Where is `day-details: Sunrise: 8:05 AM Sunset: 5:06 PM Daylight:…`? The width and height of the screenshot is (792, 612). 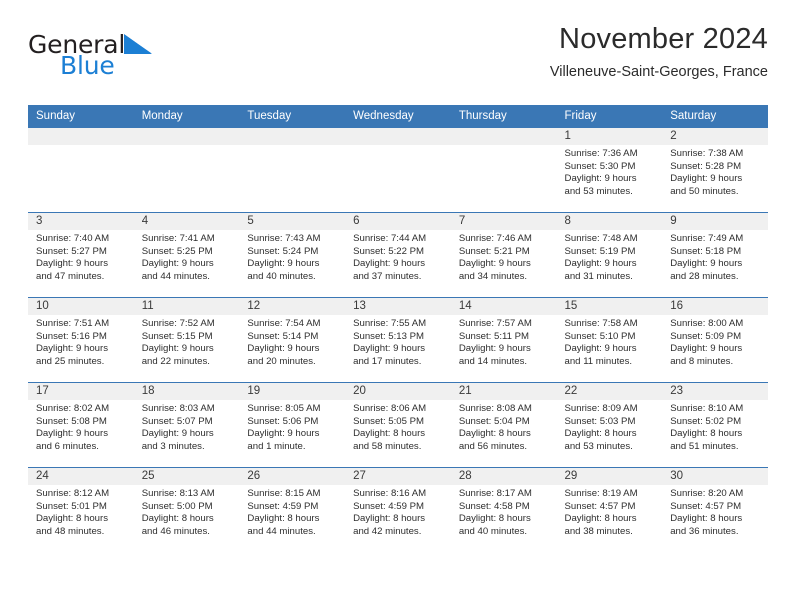
day-details: Sunrise: 8:05 AM Sunset: 5:06 PM Daylight:… is located at coordinates (292, 426).